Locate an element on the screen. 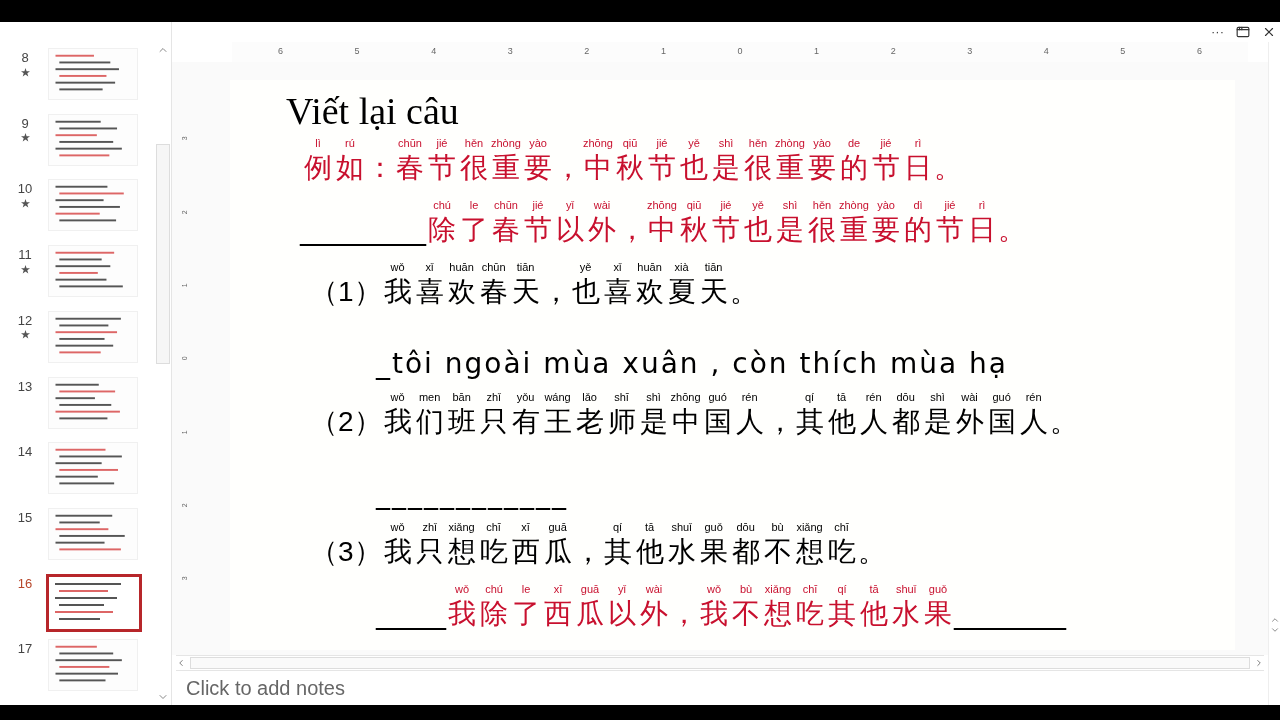 The height and width of the screenshot is (720, 1280). pinyin: chūn is located at coordinates (493, 267).